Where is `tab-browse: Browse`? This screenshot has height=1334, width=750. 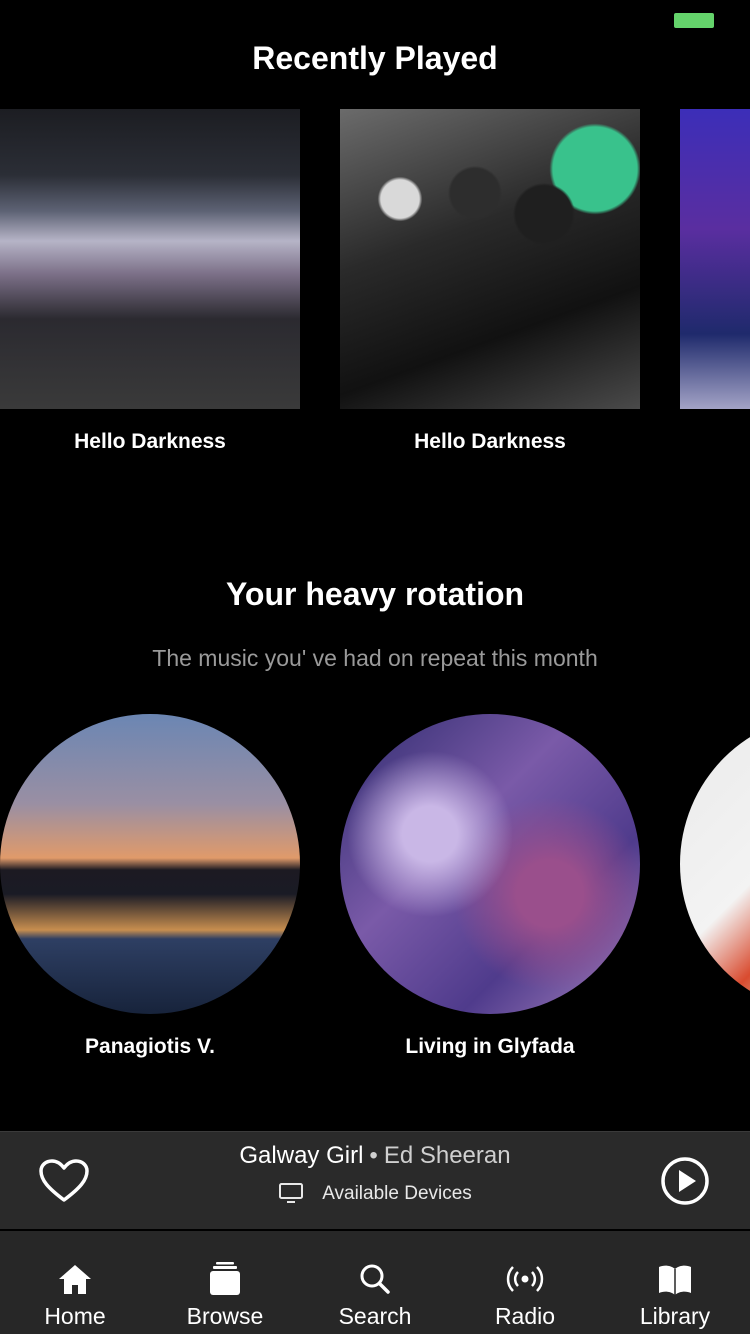 tab-browse: Browse is located at coordinates (225, 1282).